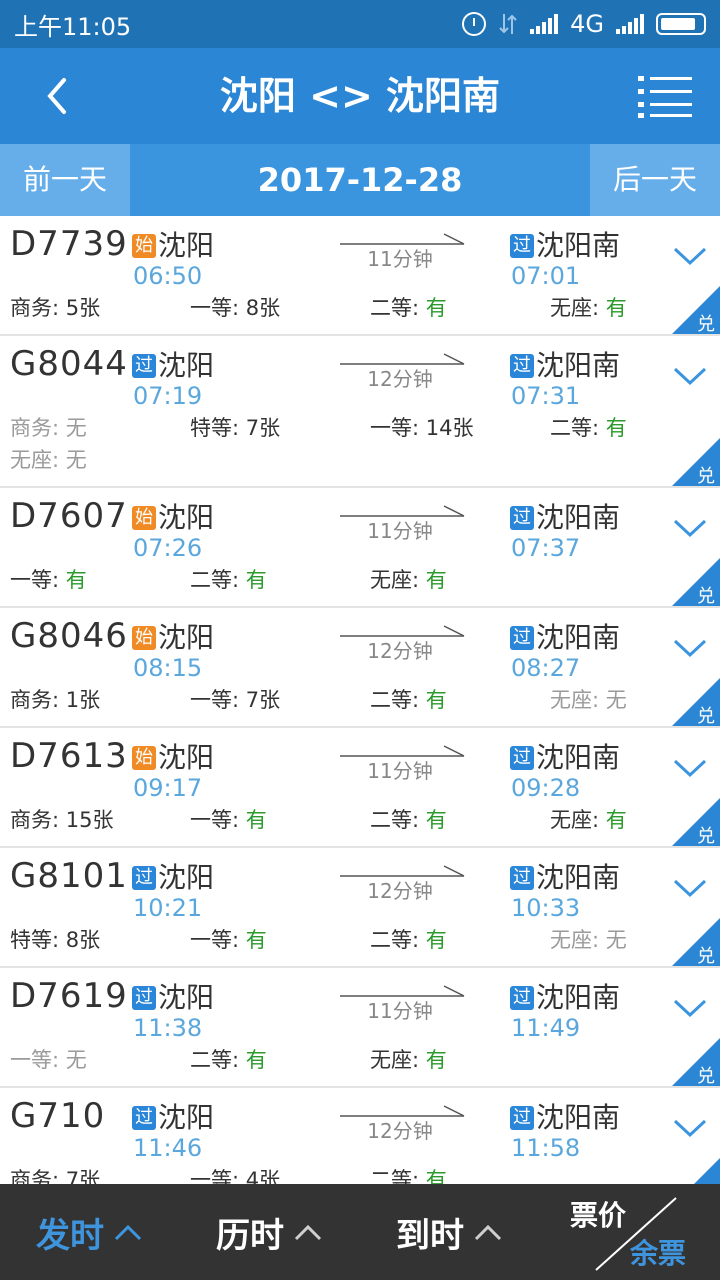 This screenshot has width=720, height=1280. Describe the element at coordinates (235, 427) in the screenshot. I see `seat-info: 特等: 7张` at that location.